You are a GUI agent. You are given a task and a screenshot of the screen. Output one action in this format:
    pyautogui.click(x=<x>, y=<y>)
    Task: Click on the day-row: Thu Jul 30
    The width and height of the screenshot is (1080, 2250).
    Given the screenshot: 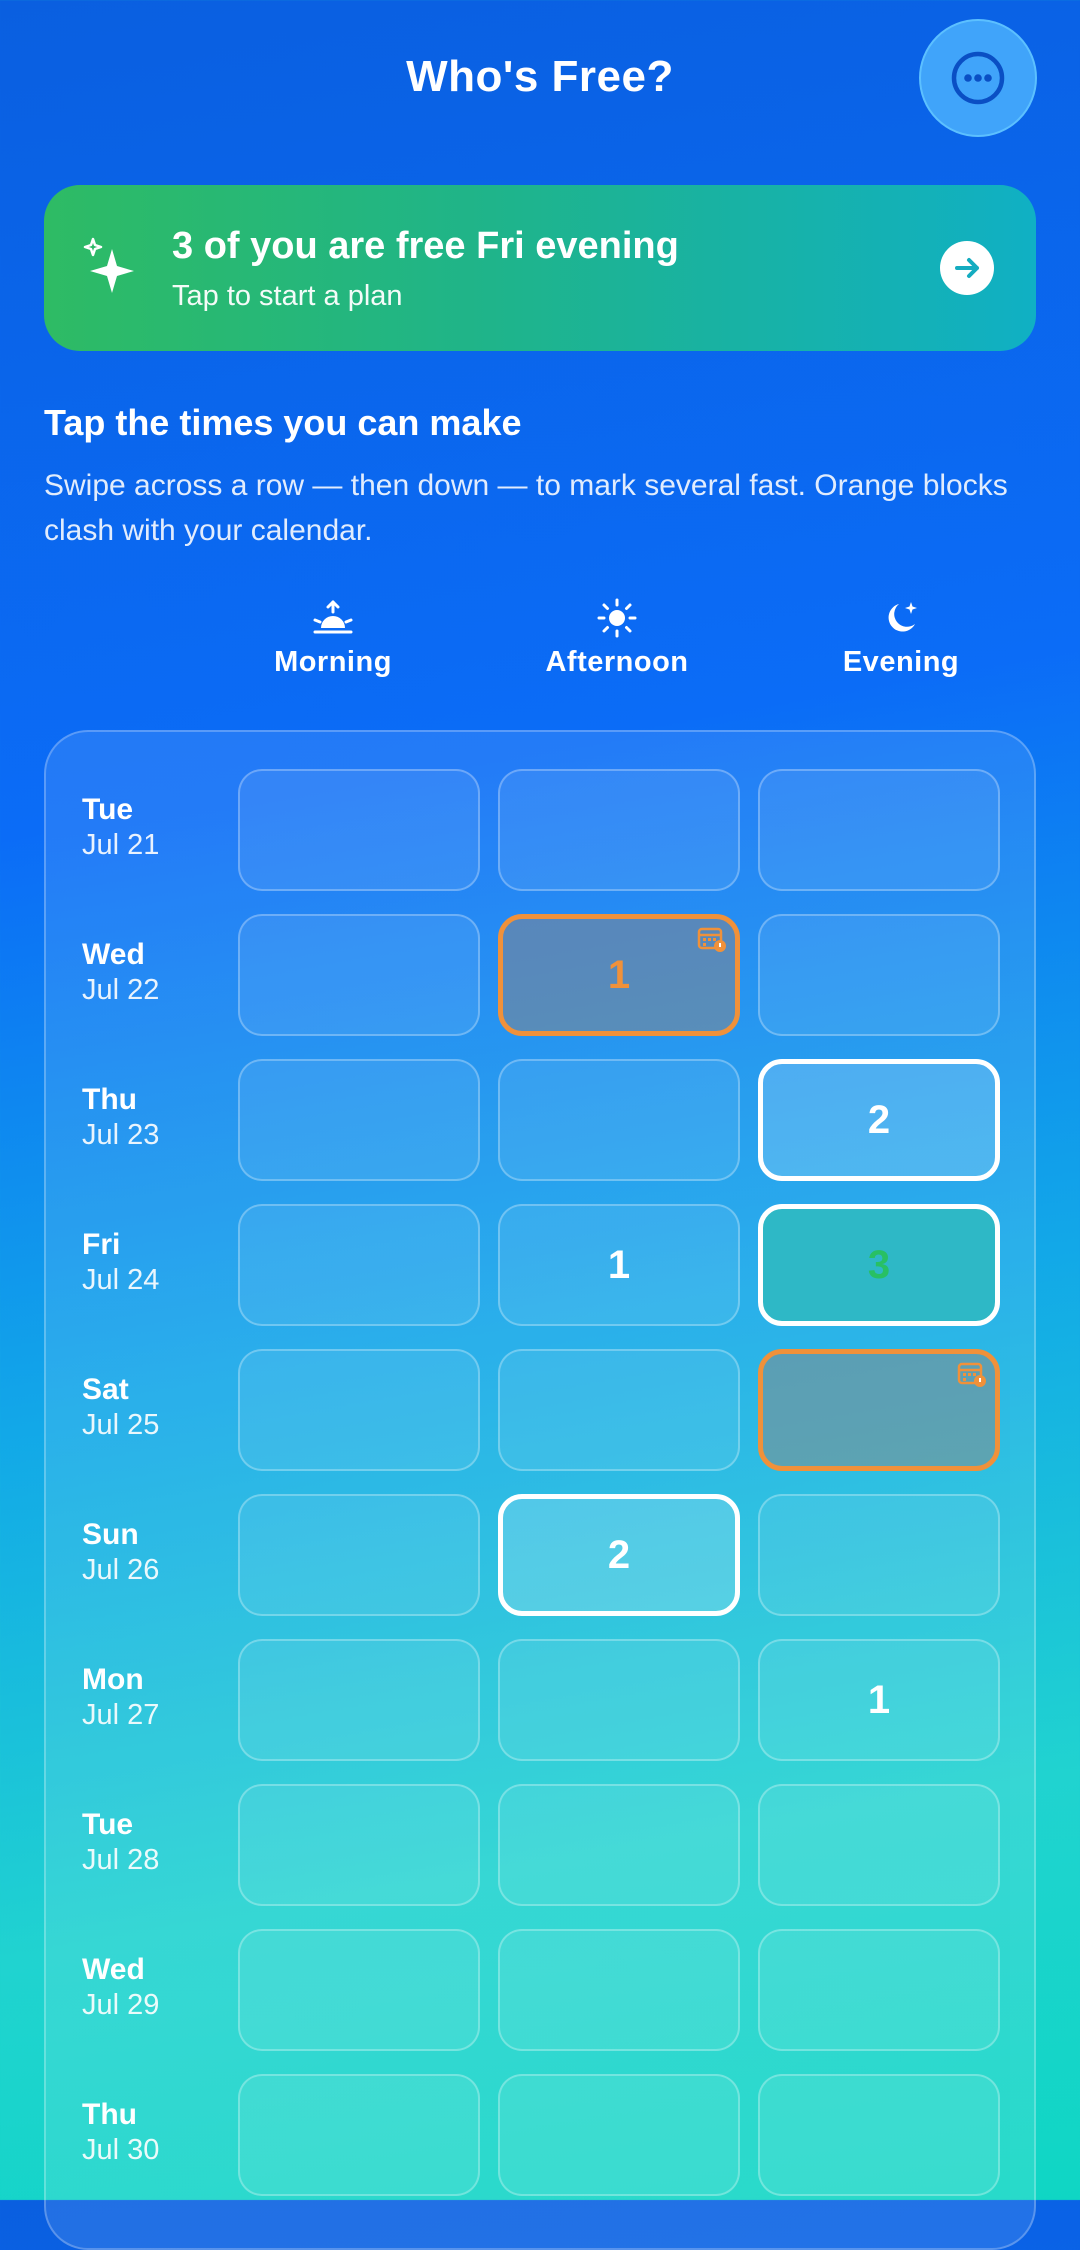 What is the action you would take?
    pyautogui.click(x=542, y=2136)
    